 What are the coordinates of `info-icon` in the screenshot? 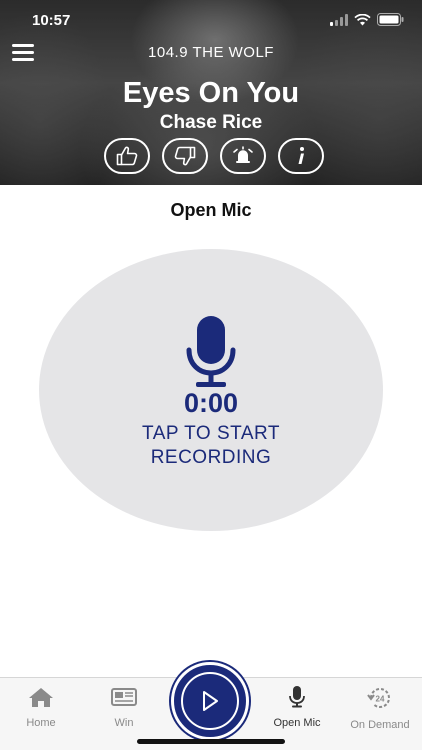 It's located at (301, 155).